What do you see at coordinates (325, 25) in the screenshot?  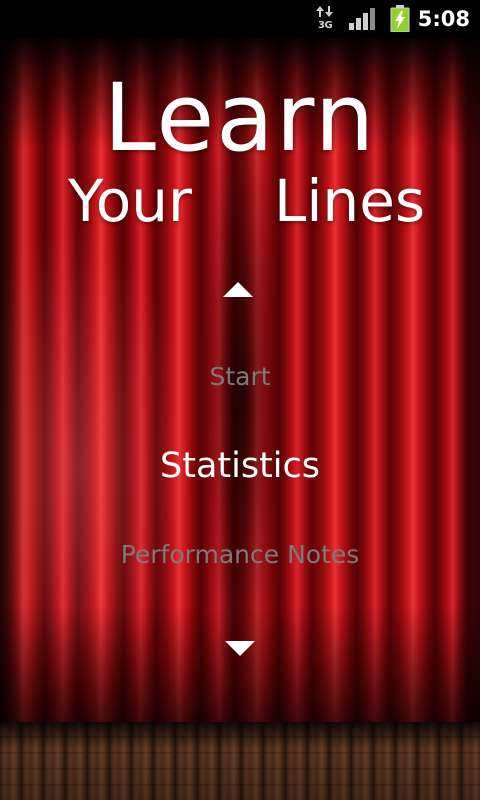 I see `network-type-label: 3G` at bounding box center [325, 25].